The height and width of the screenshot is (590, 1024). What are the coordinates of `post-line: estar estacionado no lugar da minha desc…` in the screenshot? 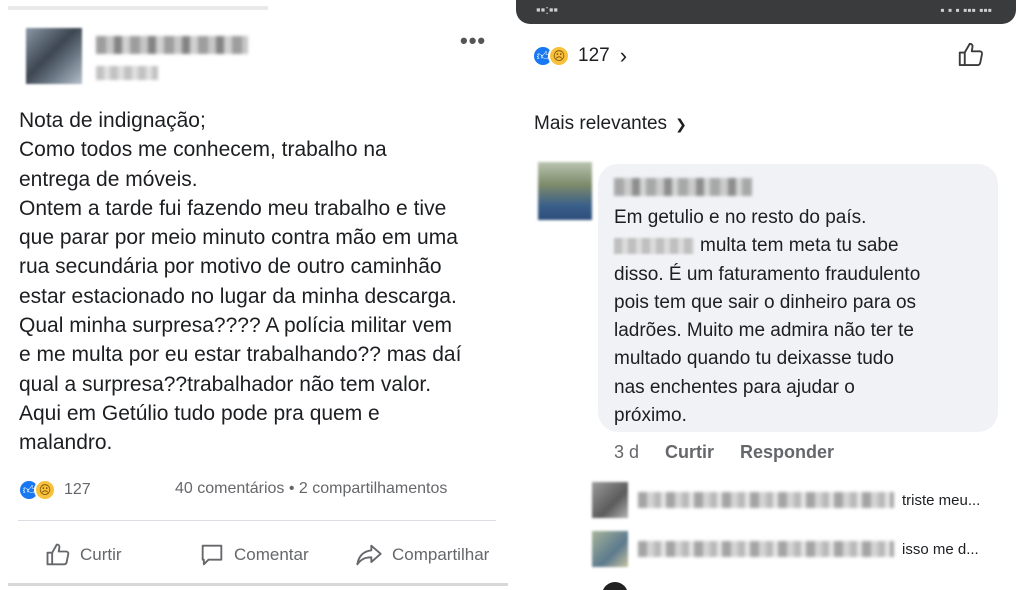 It's located at (238, 296).